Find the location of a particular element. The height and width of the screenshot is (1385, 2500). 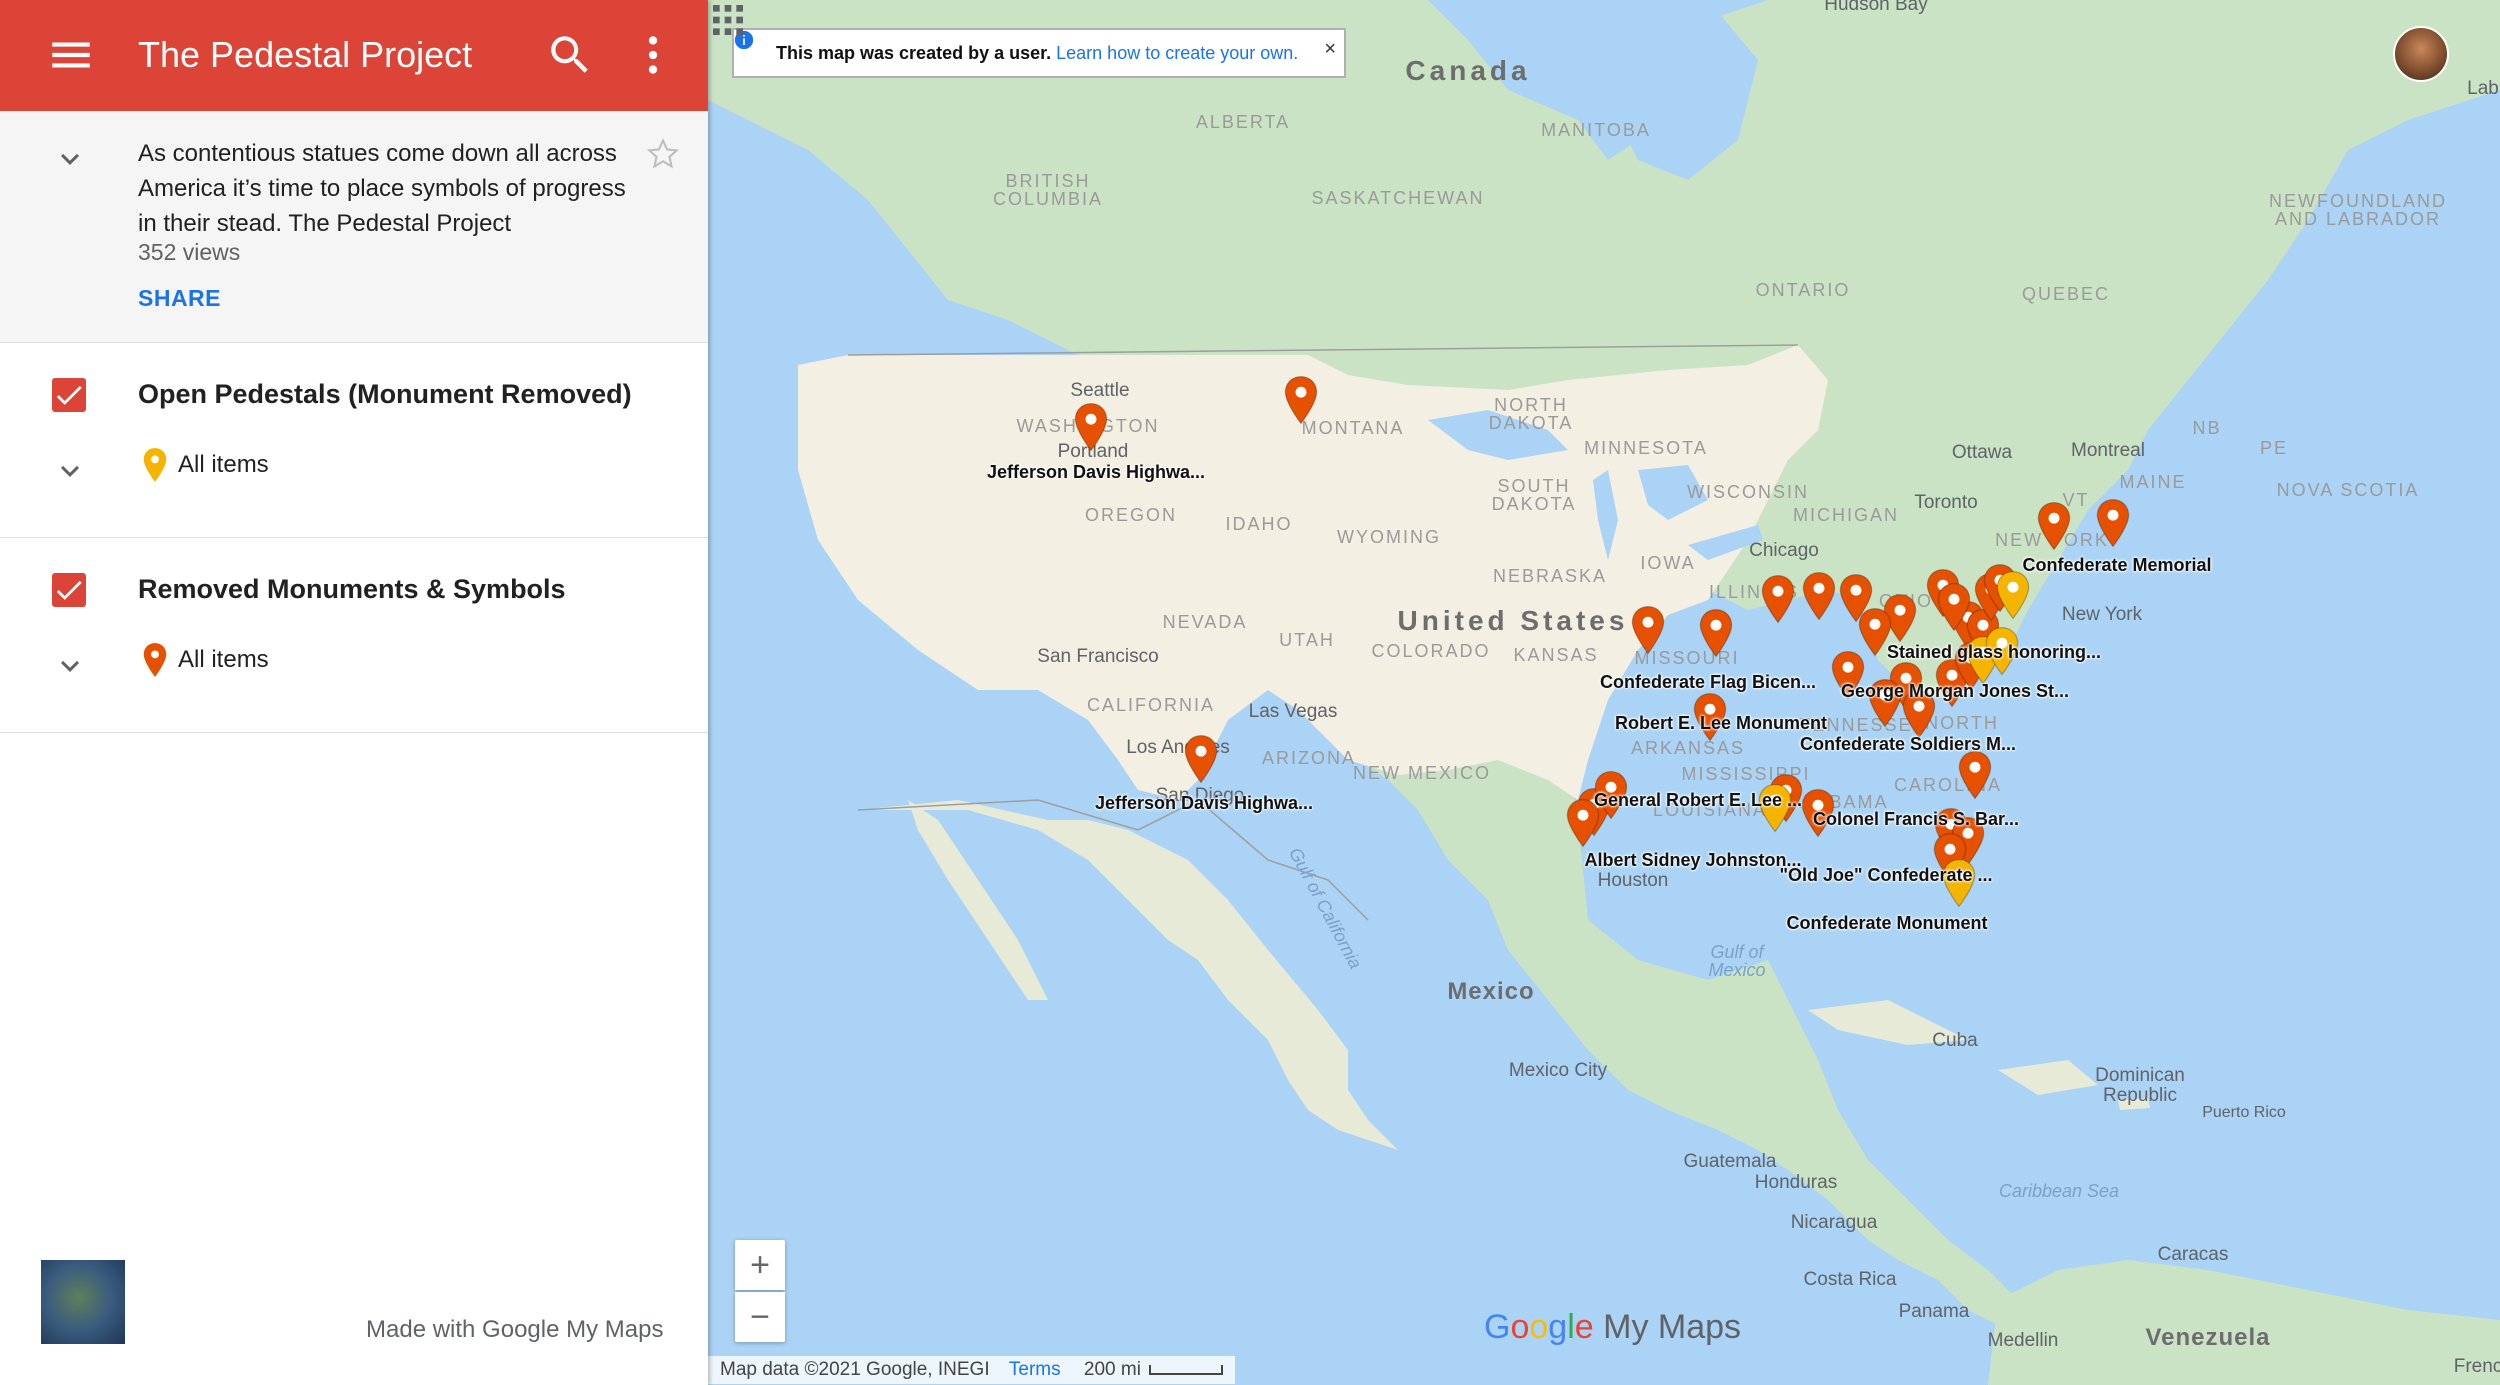

city-label: Nicaragua is located at coordinates (1834, 1222).